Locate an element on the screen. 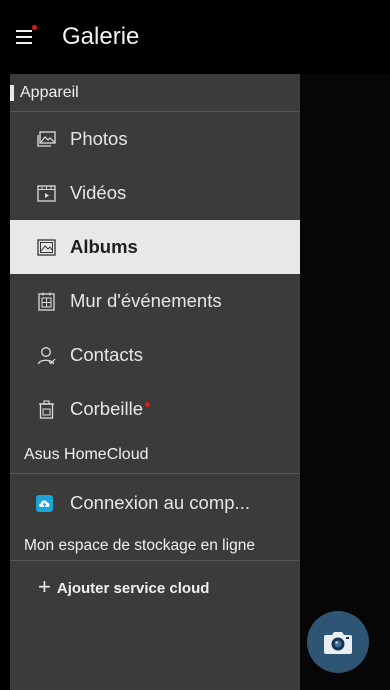 Image resolution: width=390 pixels, height=690 pixels. drawer-item-label: Mur d'événements is located at coordinates (146, 300).